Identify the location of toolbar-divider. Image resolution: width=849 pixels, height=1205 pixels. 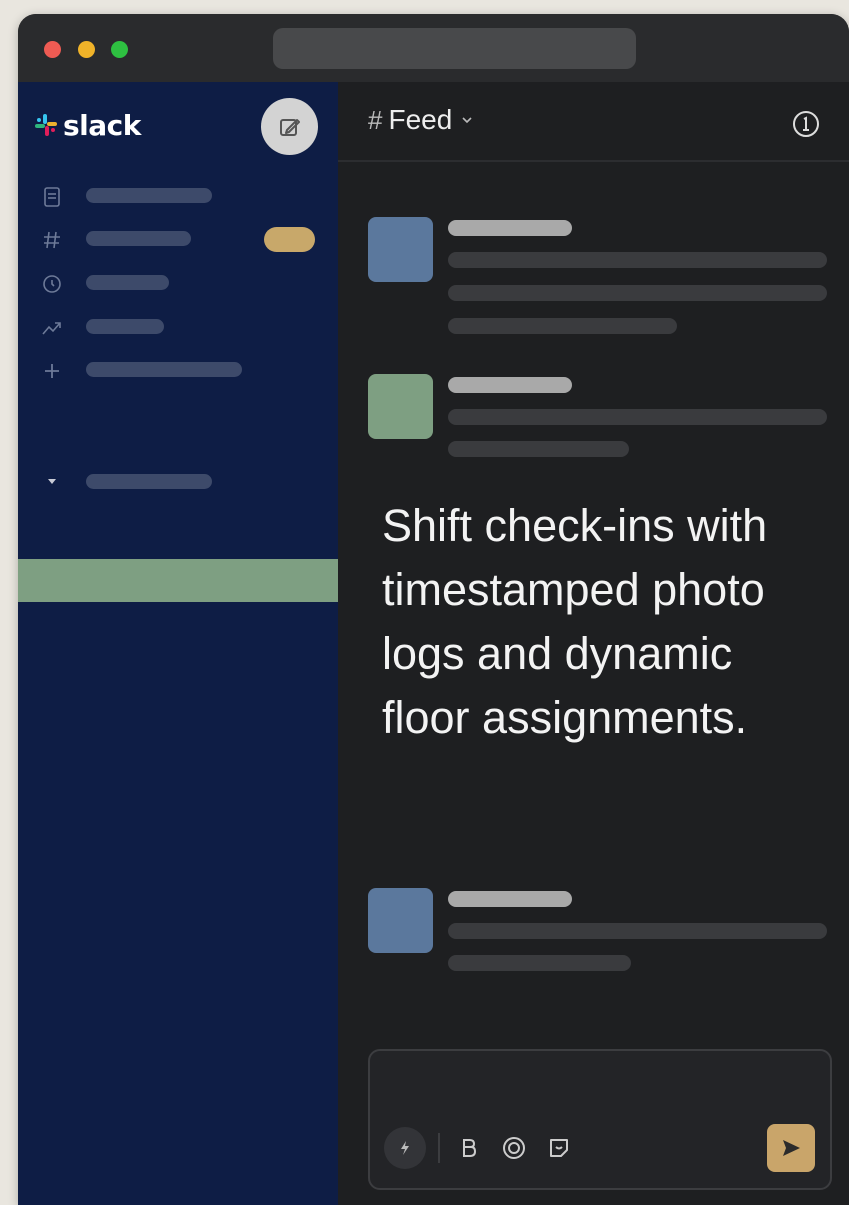
(439, 1148).